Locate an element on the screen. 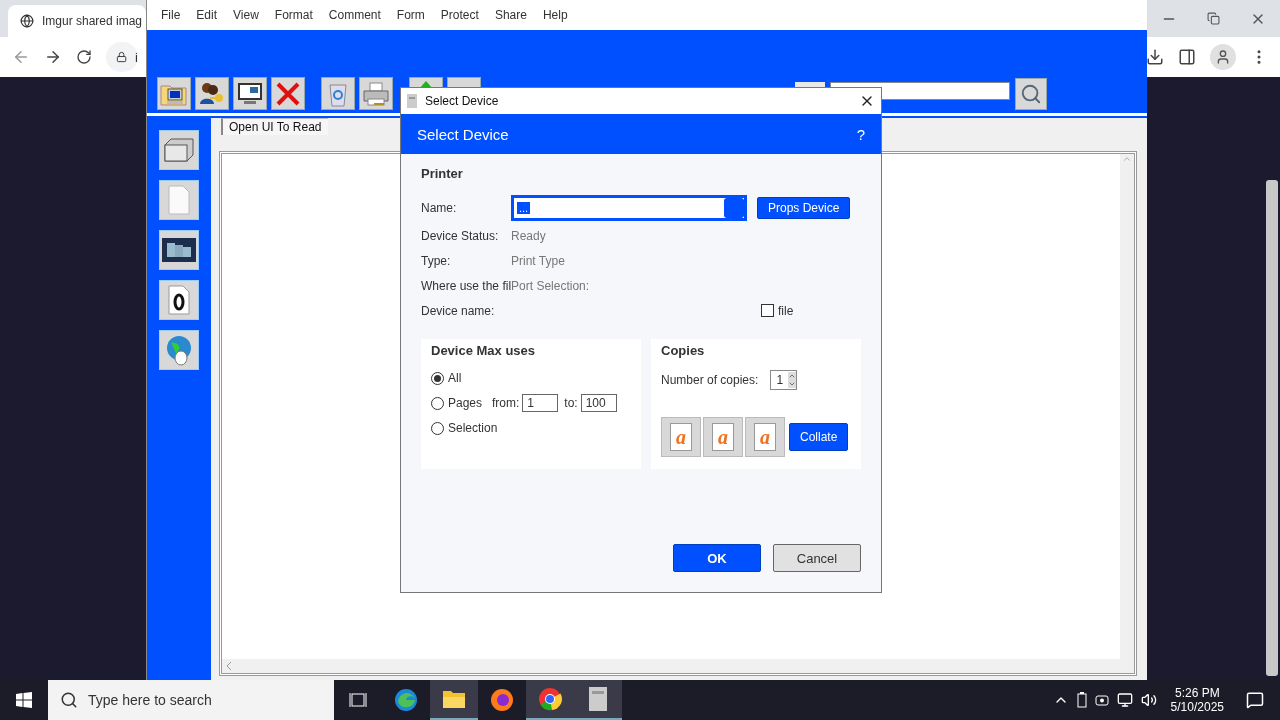  menu-item: Form is located at coordinates (410, 15).